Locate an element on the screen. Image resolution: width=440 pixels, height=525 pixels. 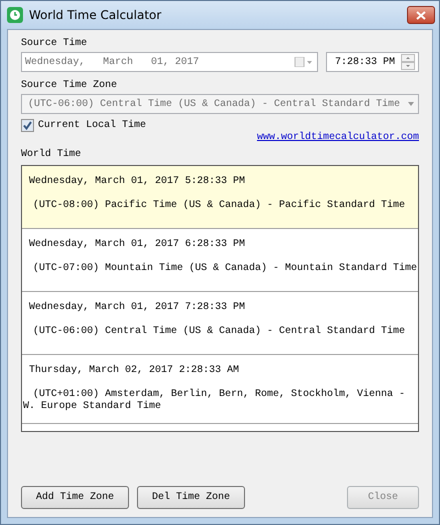
date-time-text: Wednesday, March 01, 2017 6:28:33 PM is located at coordinates (137, 244).